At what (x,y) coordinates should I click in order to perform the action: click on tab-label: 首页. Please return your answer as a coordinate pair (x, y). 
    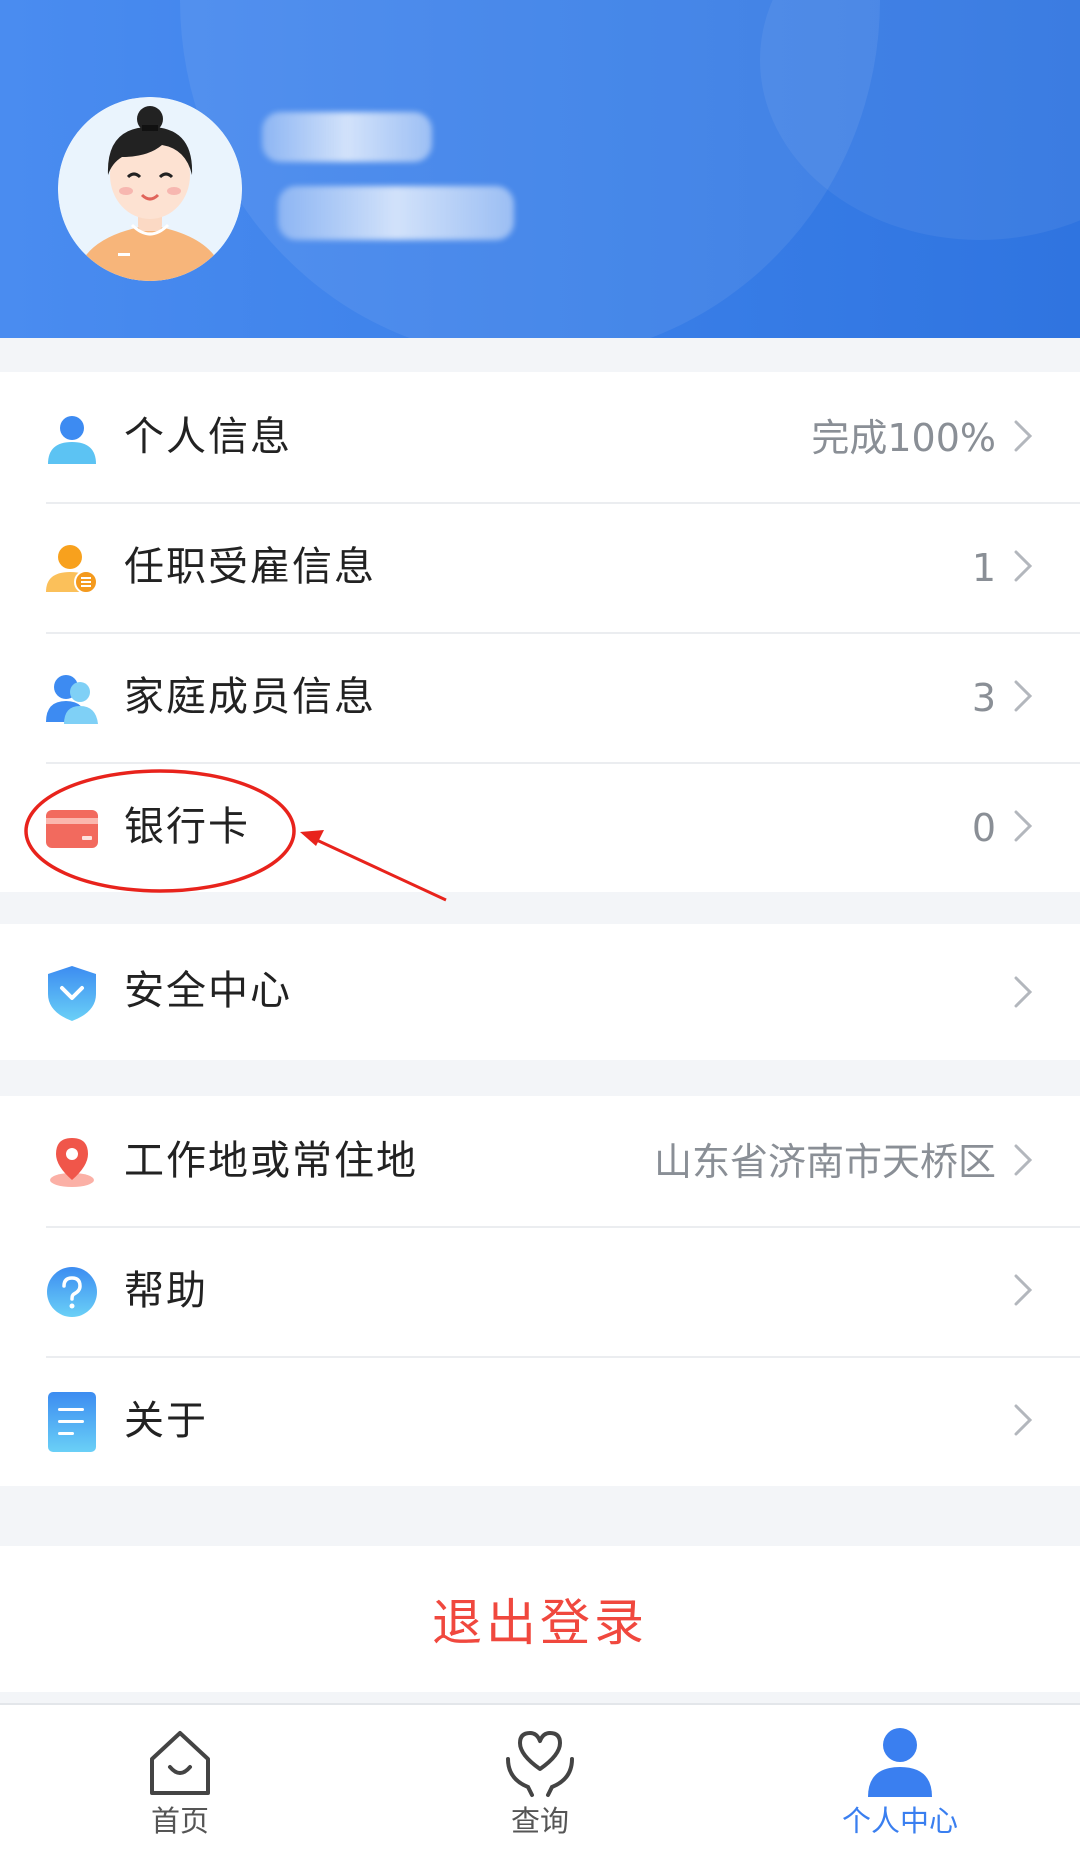
    Looking at the image, I should click on (179, 1821).